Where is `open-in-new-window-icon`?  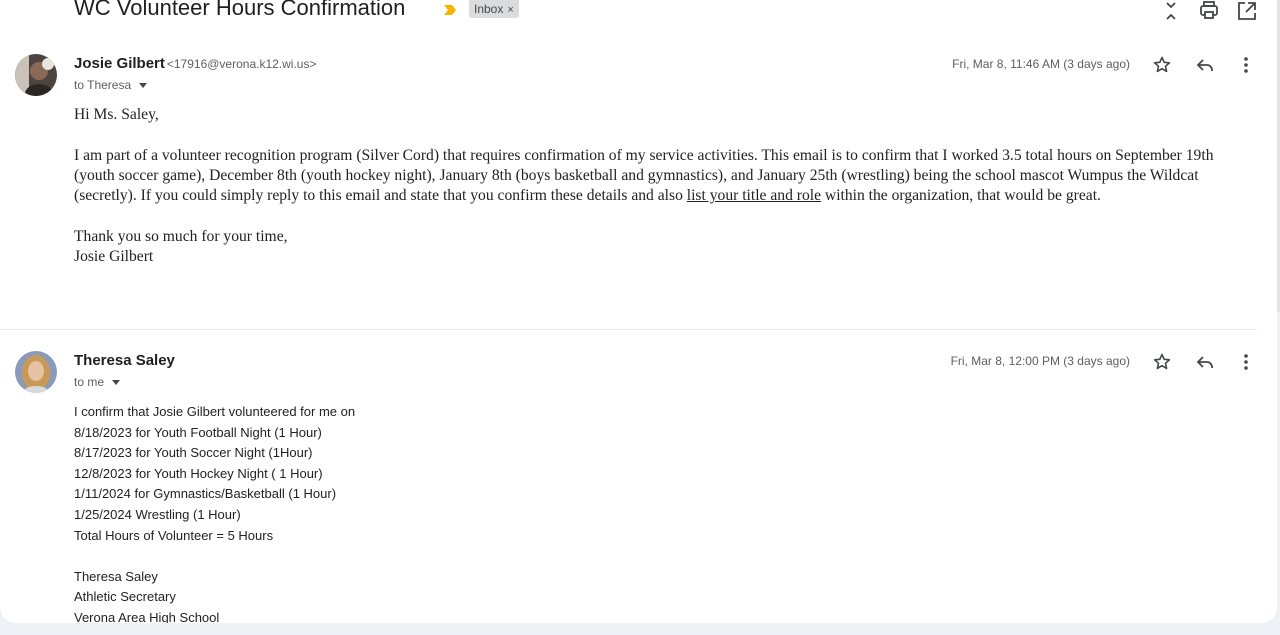
open-in-new-window-icon is located at coordinates (1247, 11).